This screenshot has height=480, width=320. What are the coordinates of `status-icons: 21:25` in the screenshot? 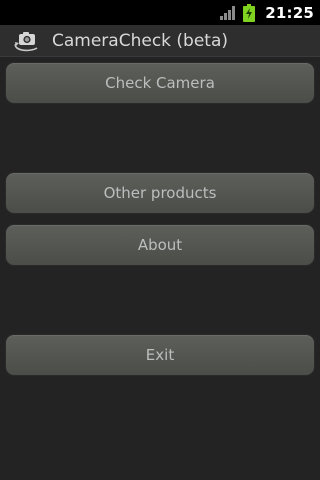 It's located at (266, 12).